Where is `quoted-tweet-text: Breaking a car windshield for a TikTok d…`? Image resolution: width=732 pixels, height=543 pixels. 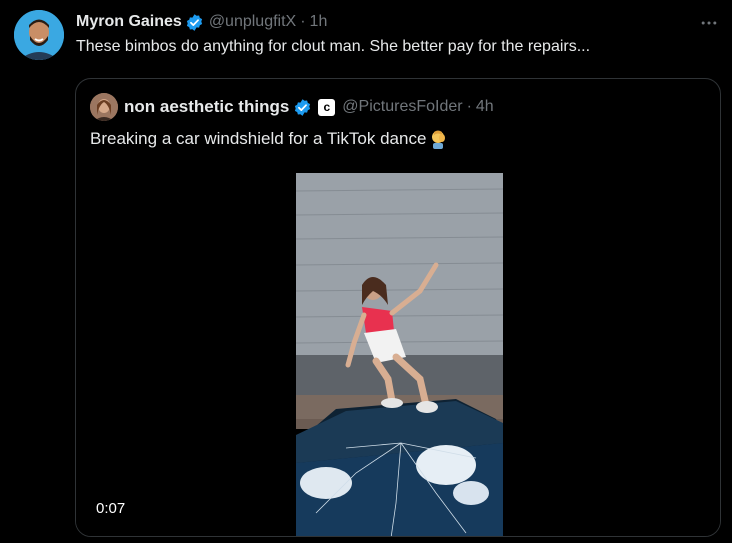
quoted-tweet-text: Breaking a car windshield for a TikTok d… is located at coordinates (258, 138).